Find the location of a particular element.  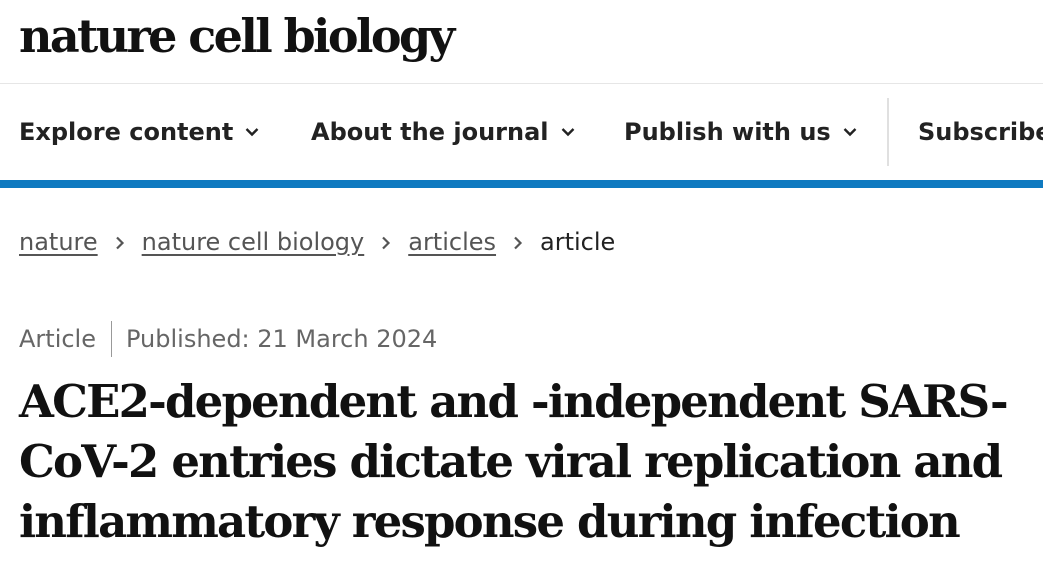

nav-explore-content: Explore content is located at coordinates (139, 132).